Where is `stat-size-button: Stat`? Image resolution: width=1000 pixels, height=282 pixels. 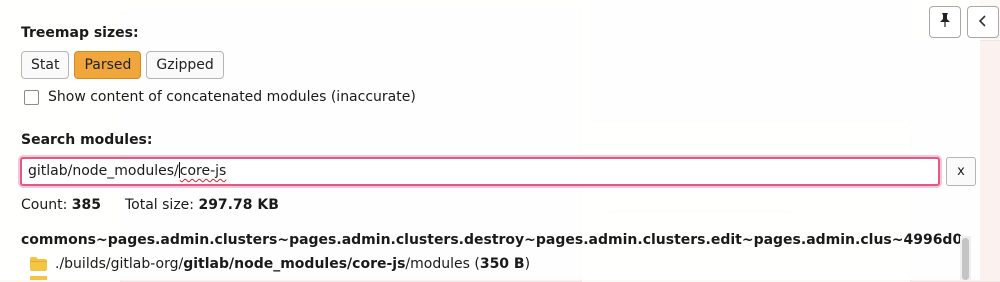 stat-size-button: Stat is located at coordinates (45, 65).